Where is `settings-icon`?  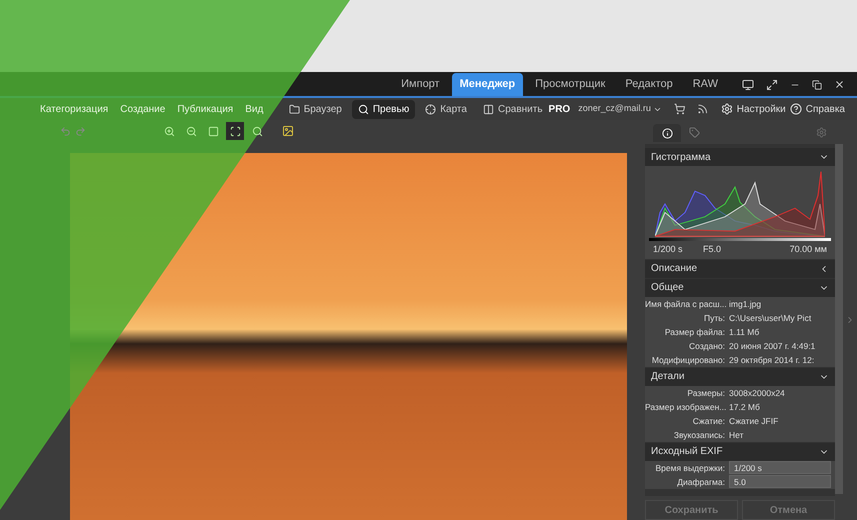
settings-icon is located at coordinates (726, 109).